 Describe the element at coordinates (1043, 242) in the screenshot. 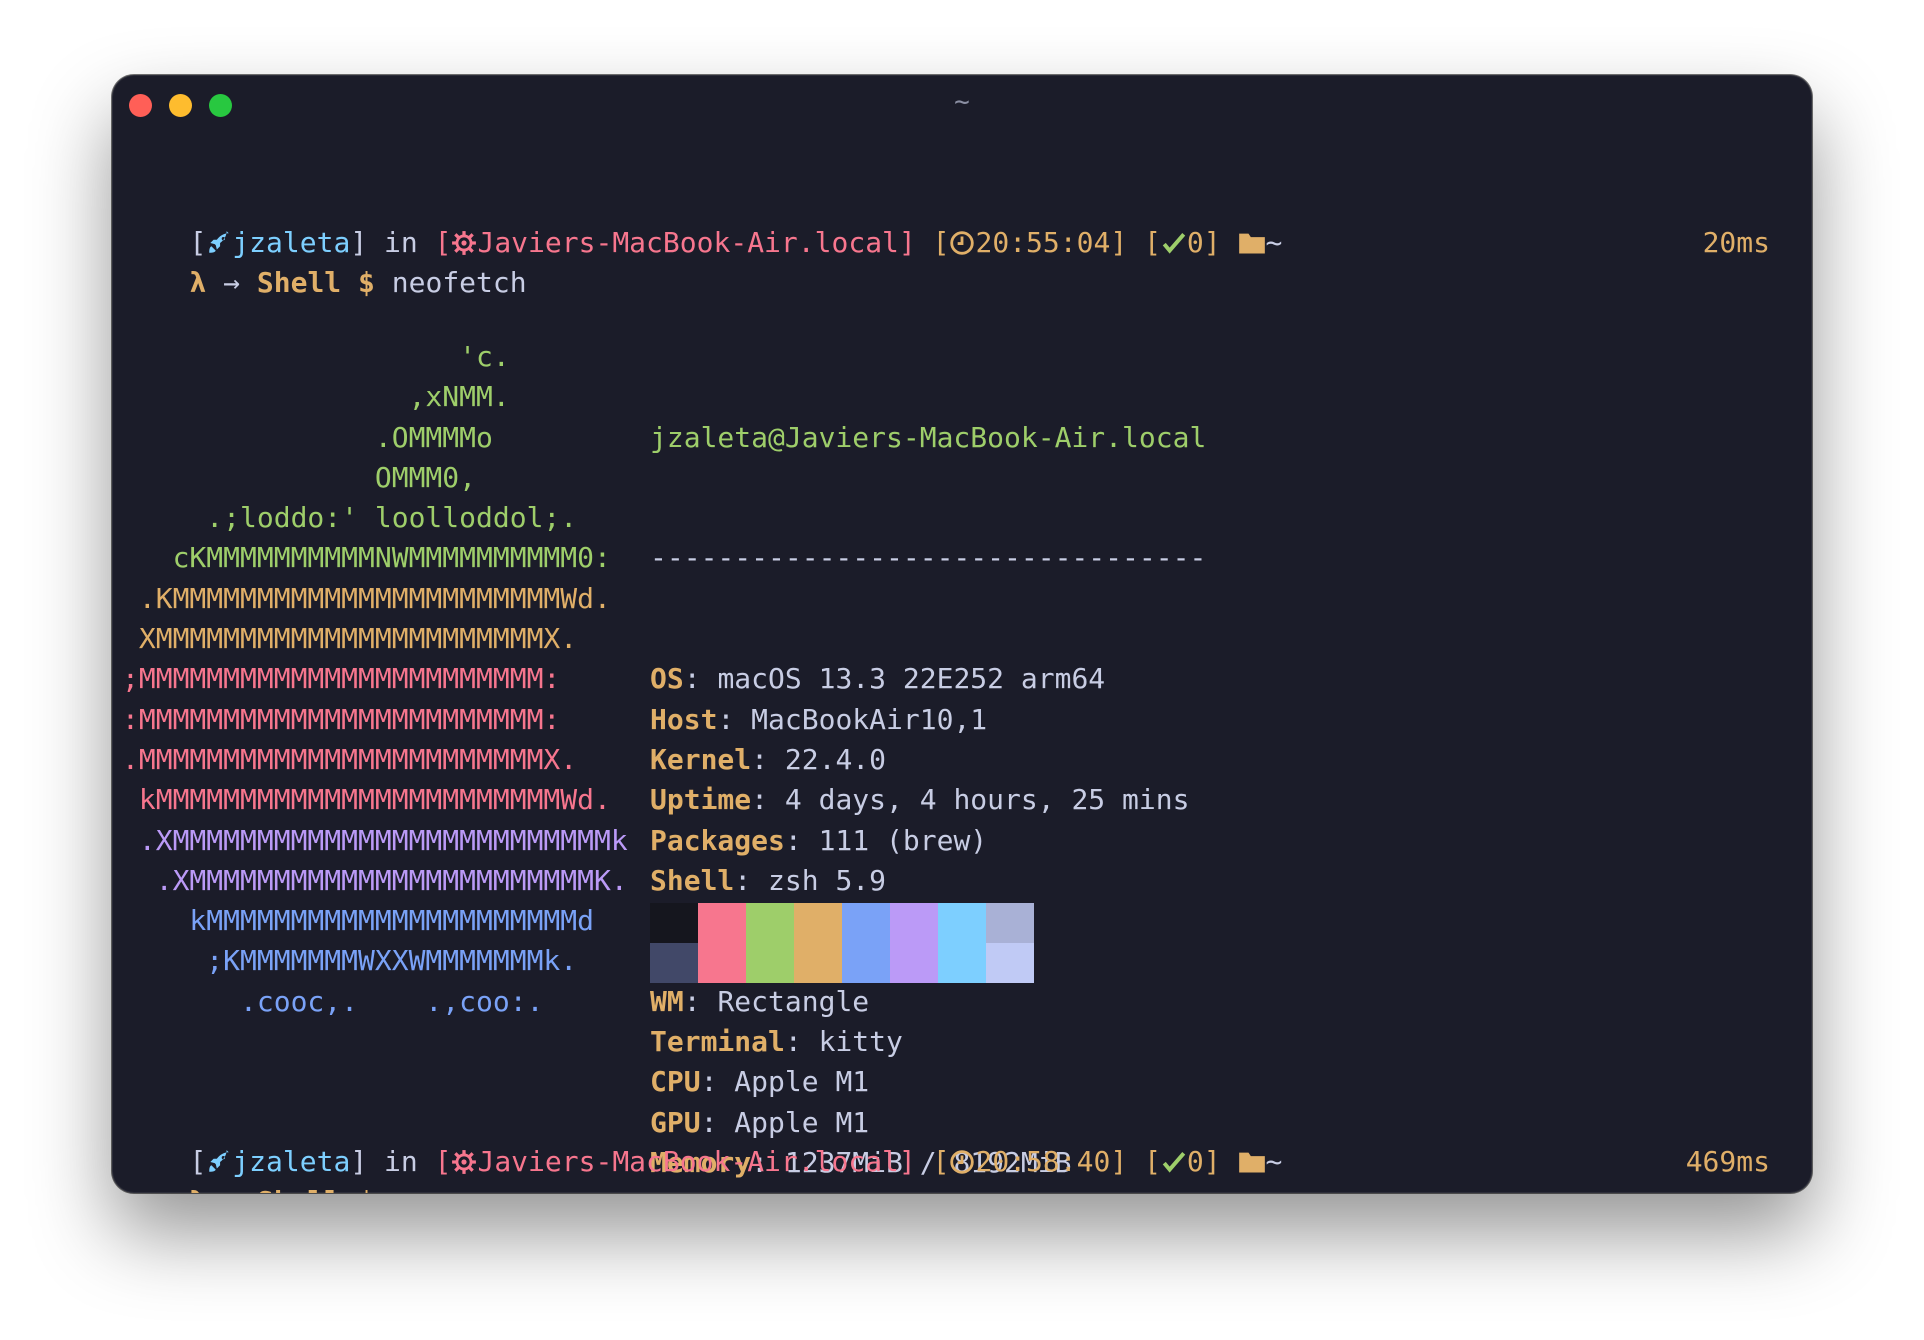

I see `prompt-time: 20:55:04` at that location.